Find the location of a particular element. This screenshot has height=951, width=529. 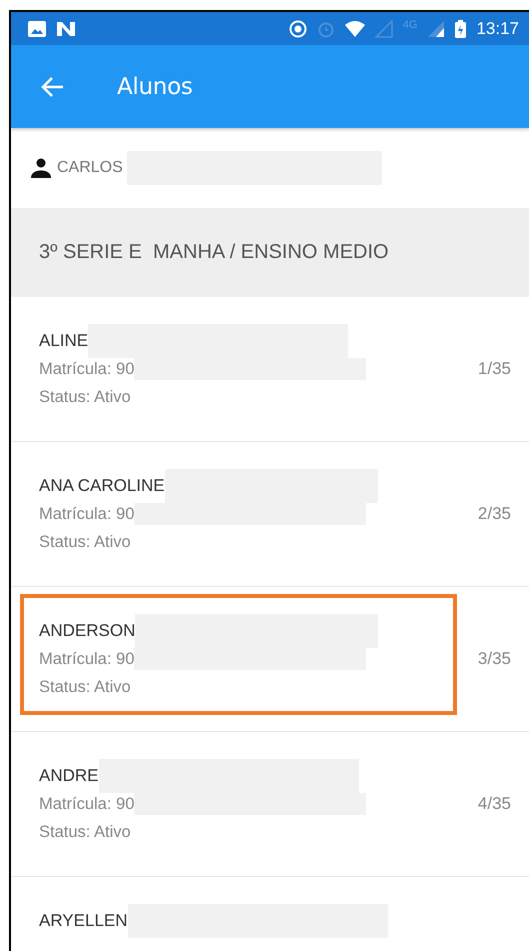

position-count: 2/35 is located at coordinates (494, 514).